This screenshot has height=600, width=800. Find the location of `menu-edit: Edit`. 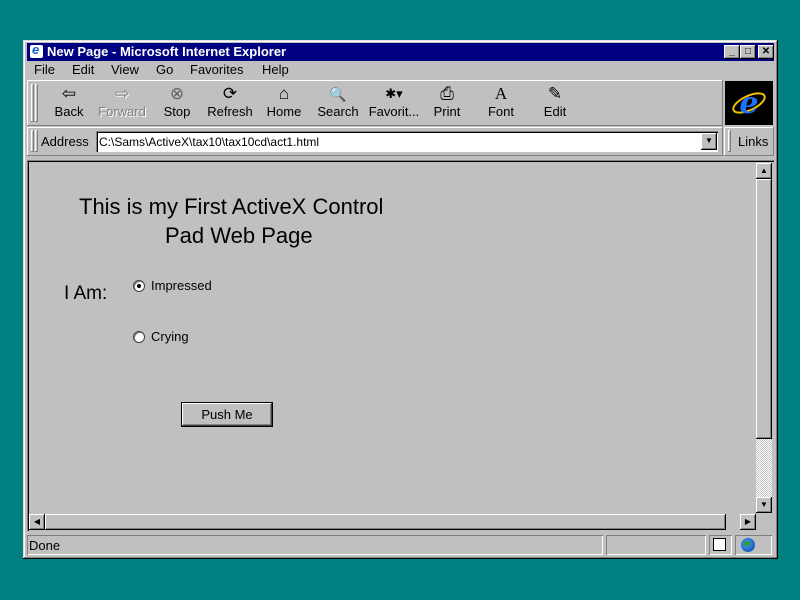

menu-edit: Edit is located at coordinates (83, 69).